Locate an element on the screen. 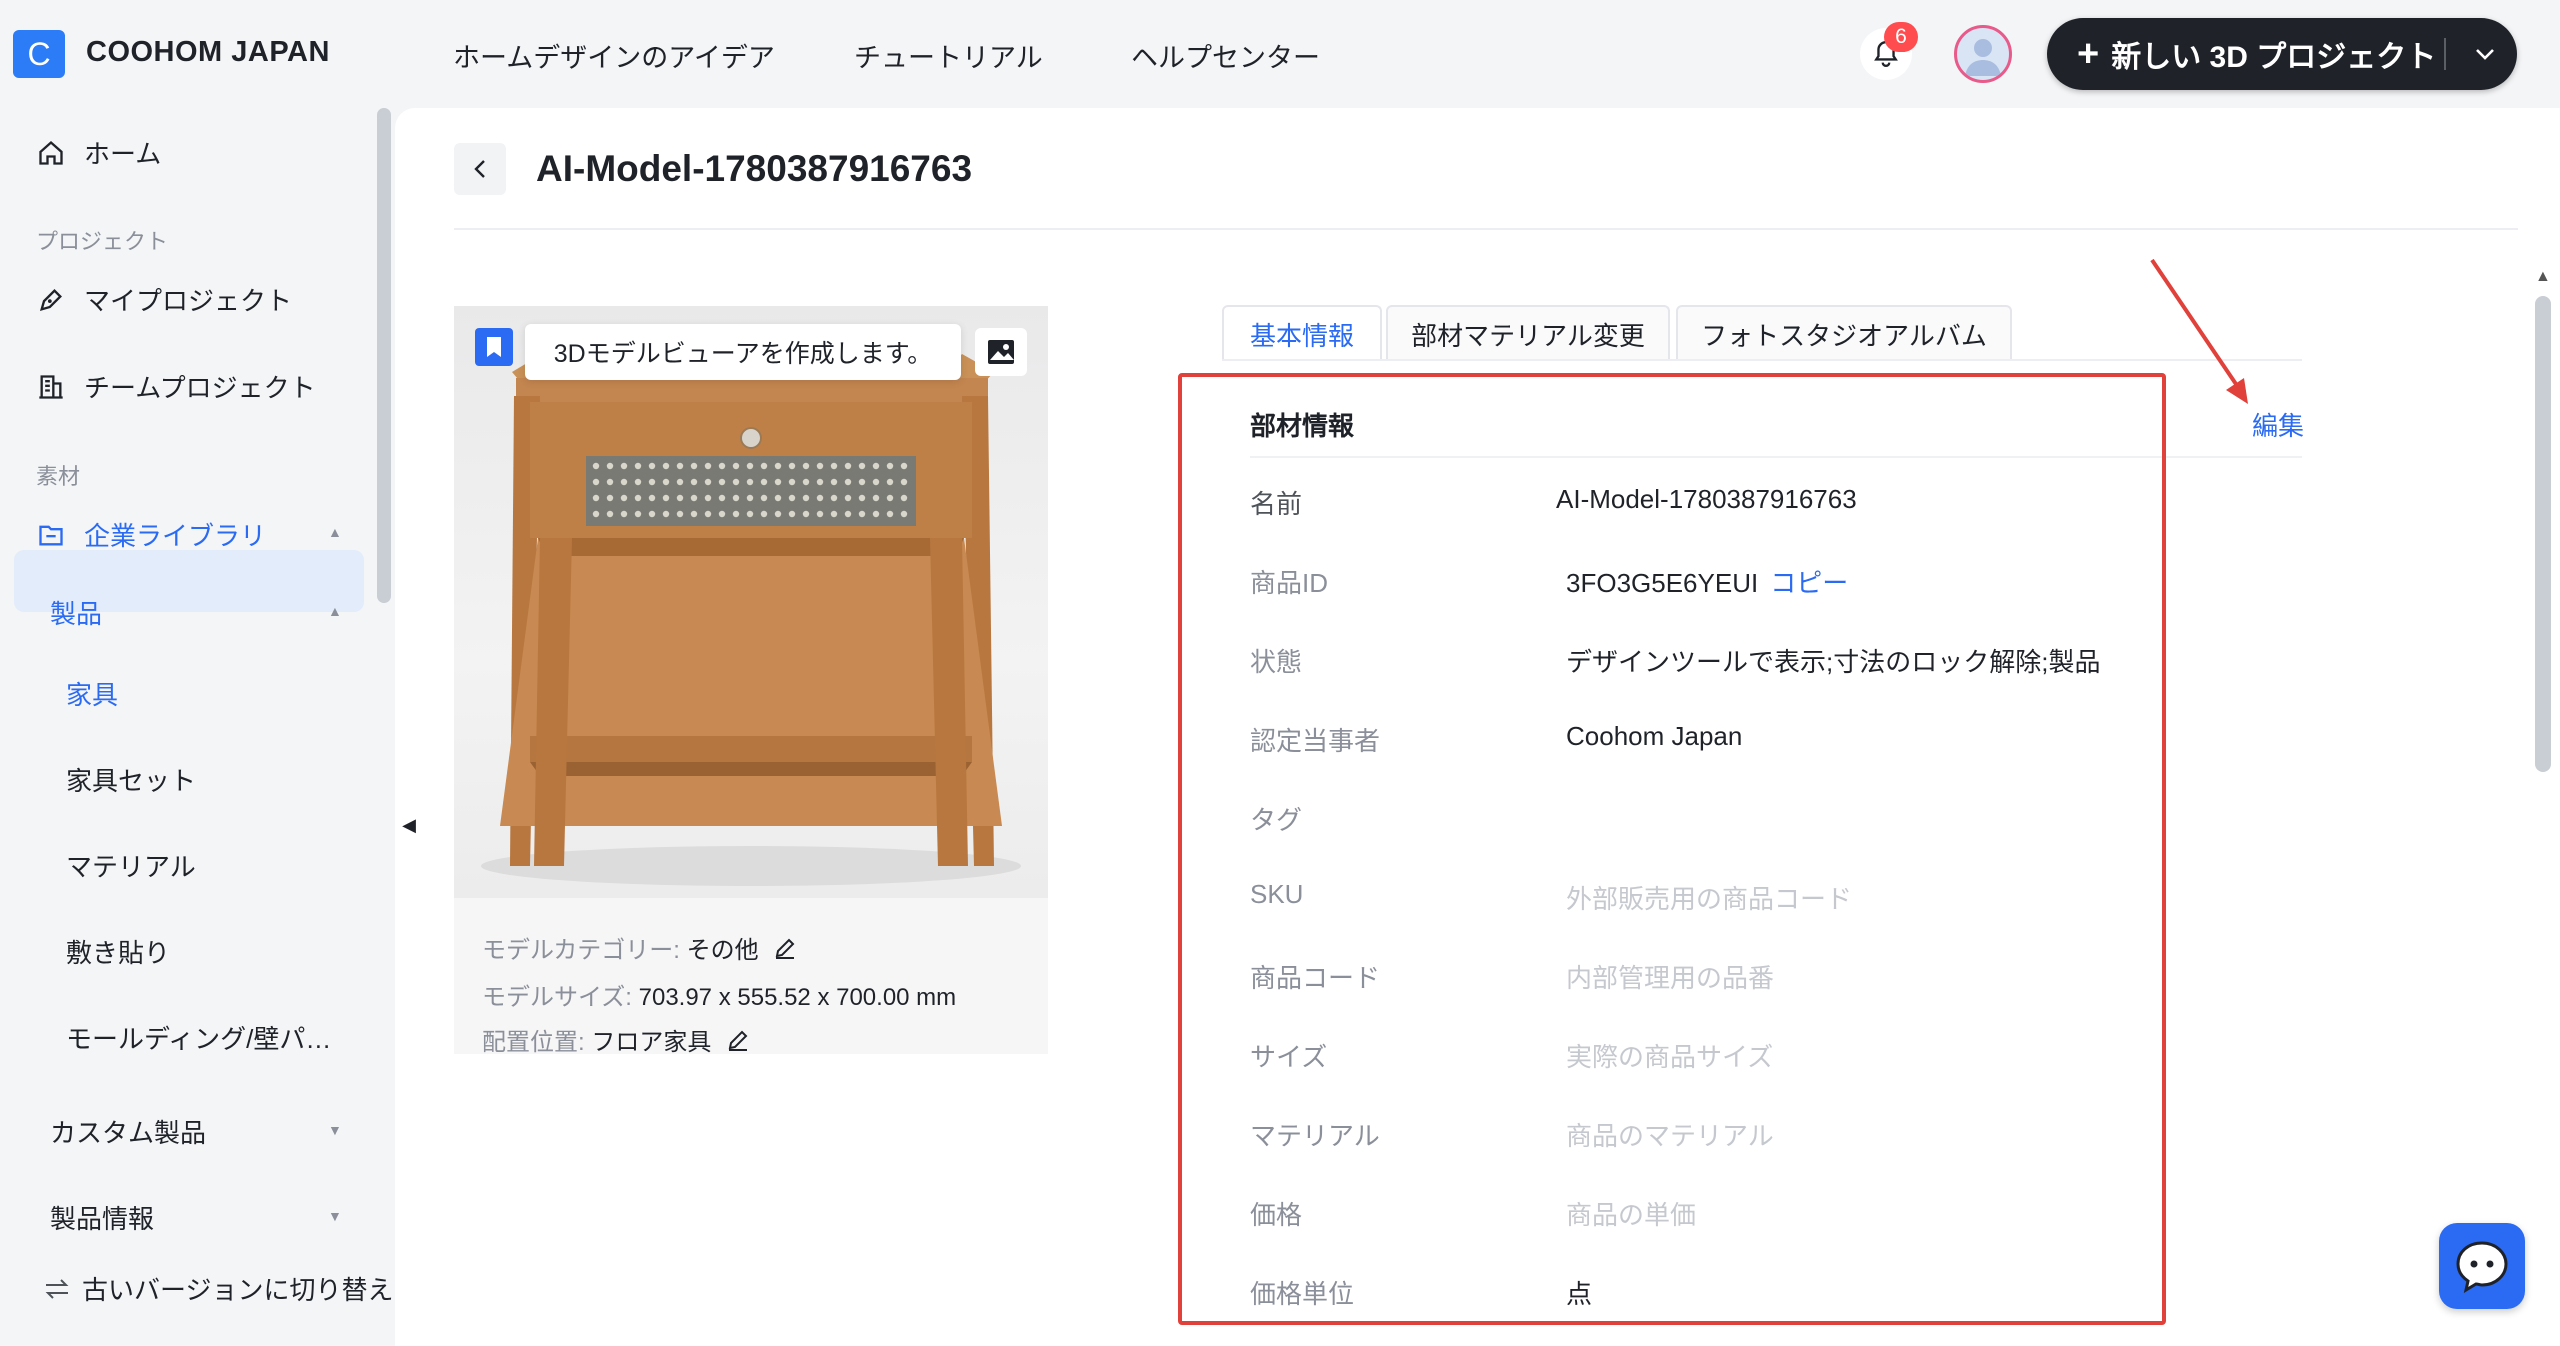  model-preview-image is located at coordinates (751, 602).